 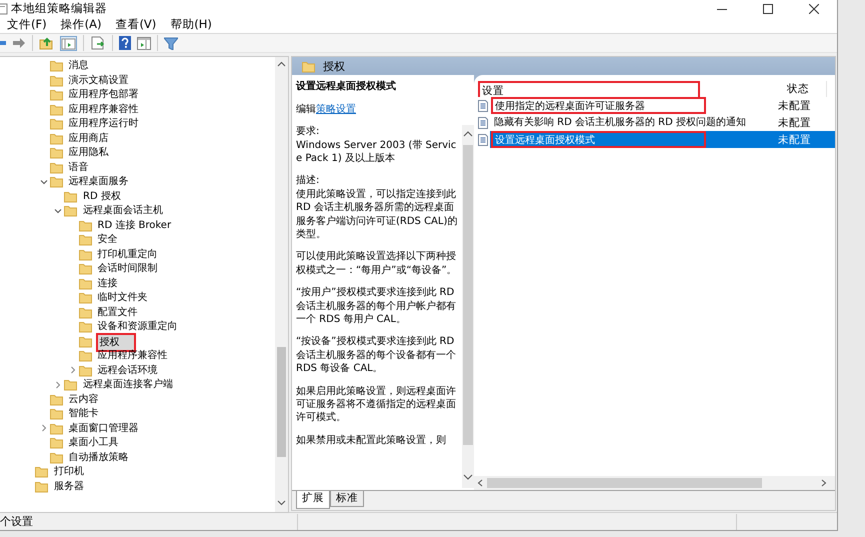 I want to click on description-paragraph: 可以使用此策略设置选择以下两种授权模式之一：“每用户”或“每设备”。, so click(x=377, y=264).